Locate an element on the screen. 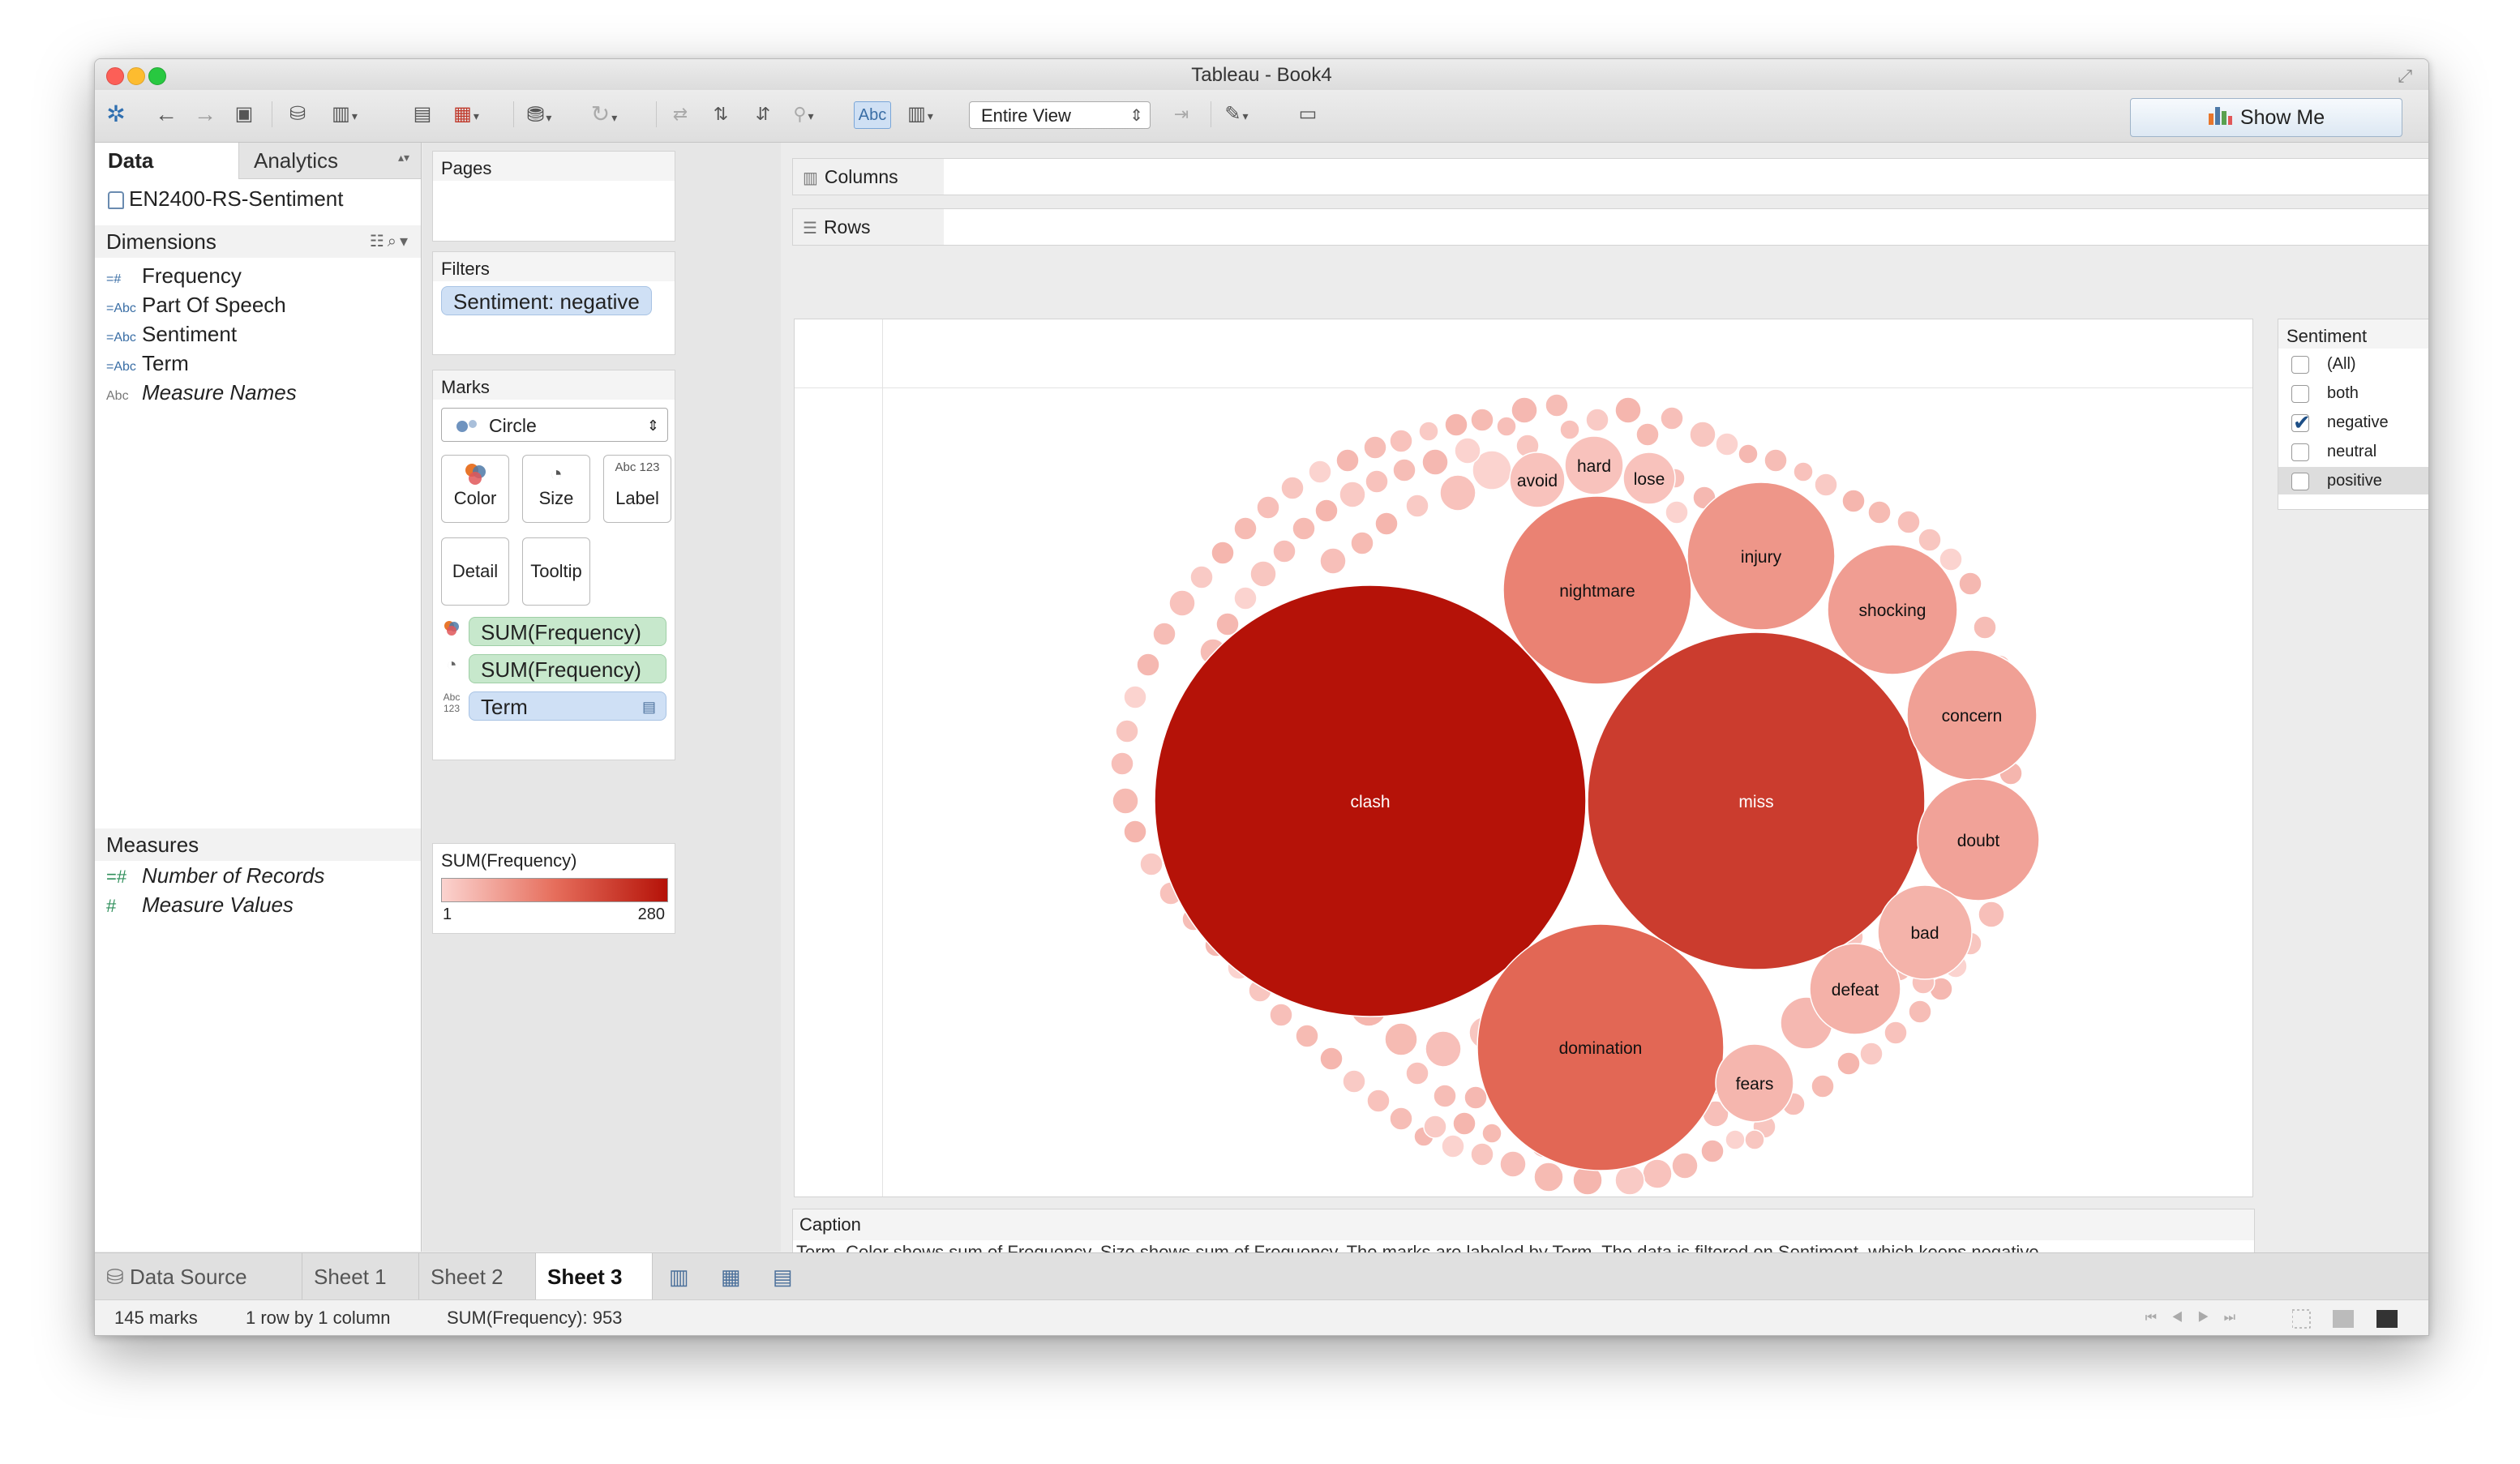  filters-shelf: Filters Sentiment: negative is located at coordinates (553, 303).